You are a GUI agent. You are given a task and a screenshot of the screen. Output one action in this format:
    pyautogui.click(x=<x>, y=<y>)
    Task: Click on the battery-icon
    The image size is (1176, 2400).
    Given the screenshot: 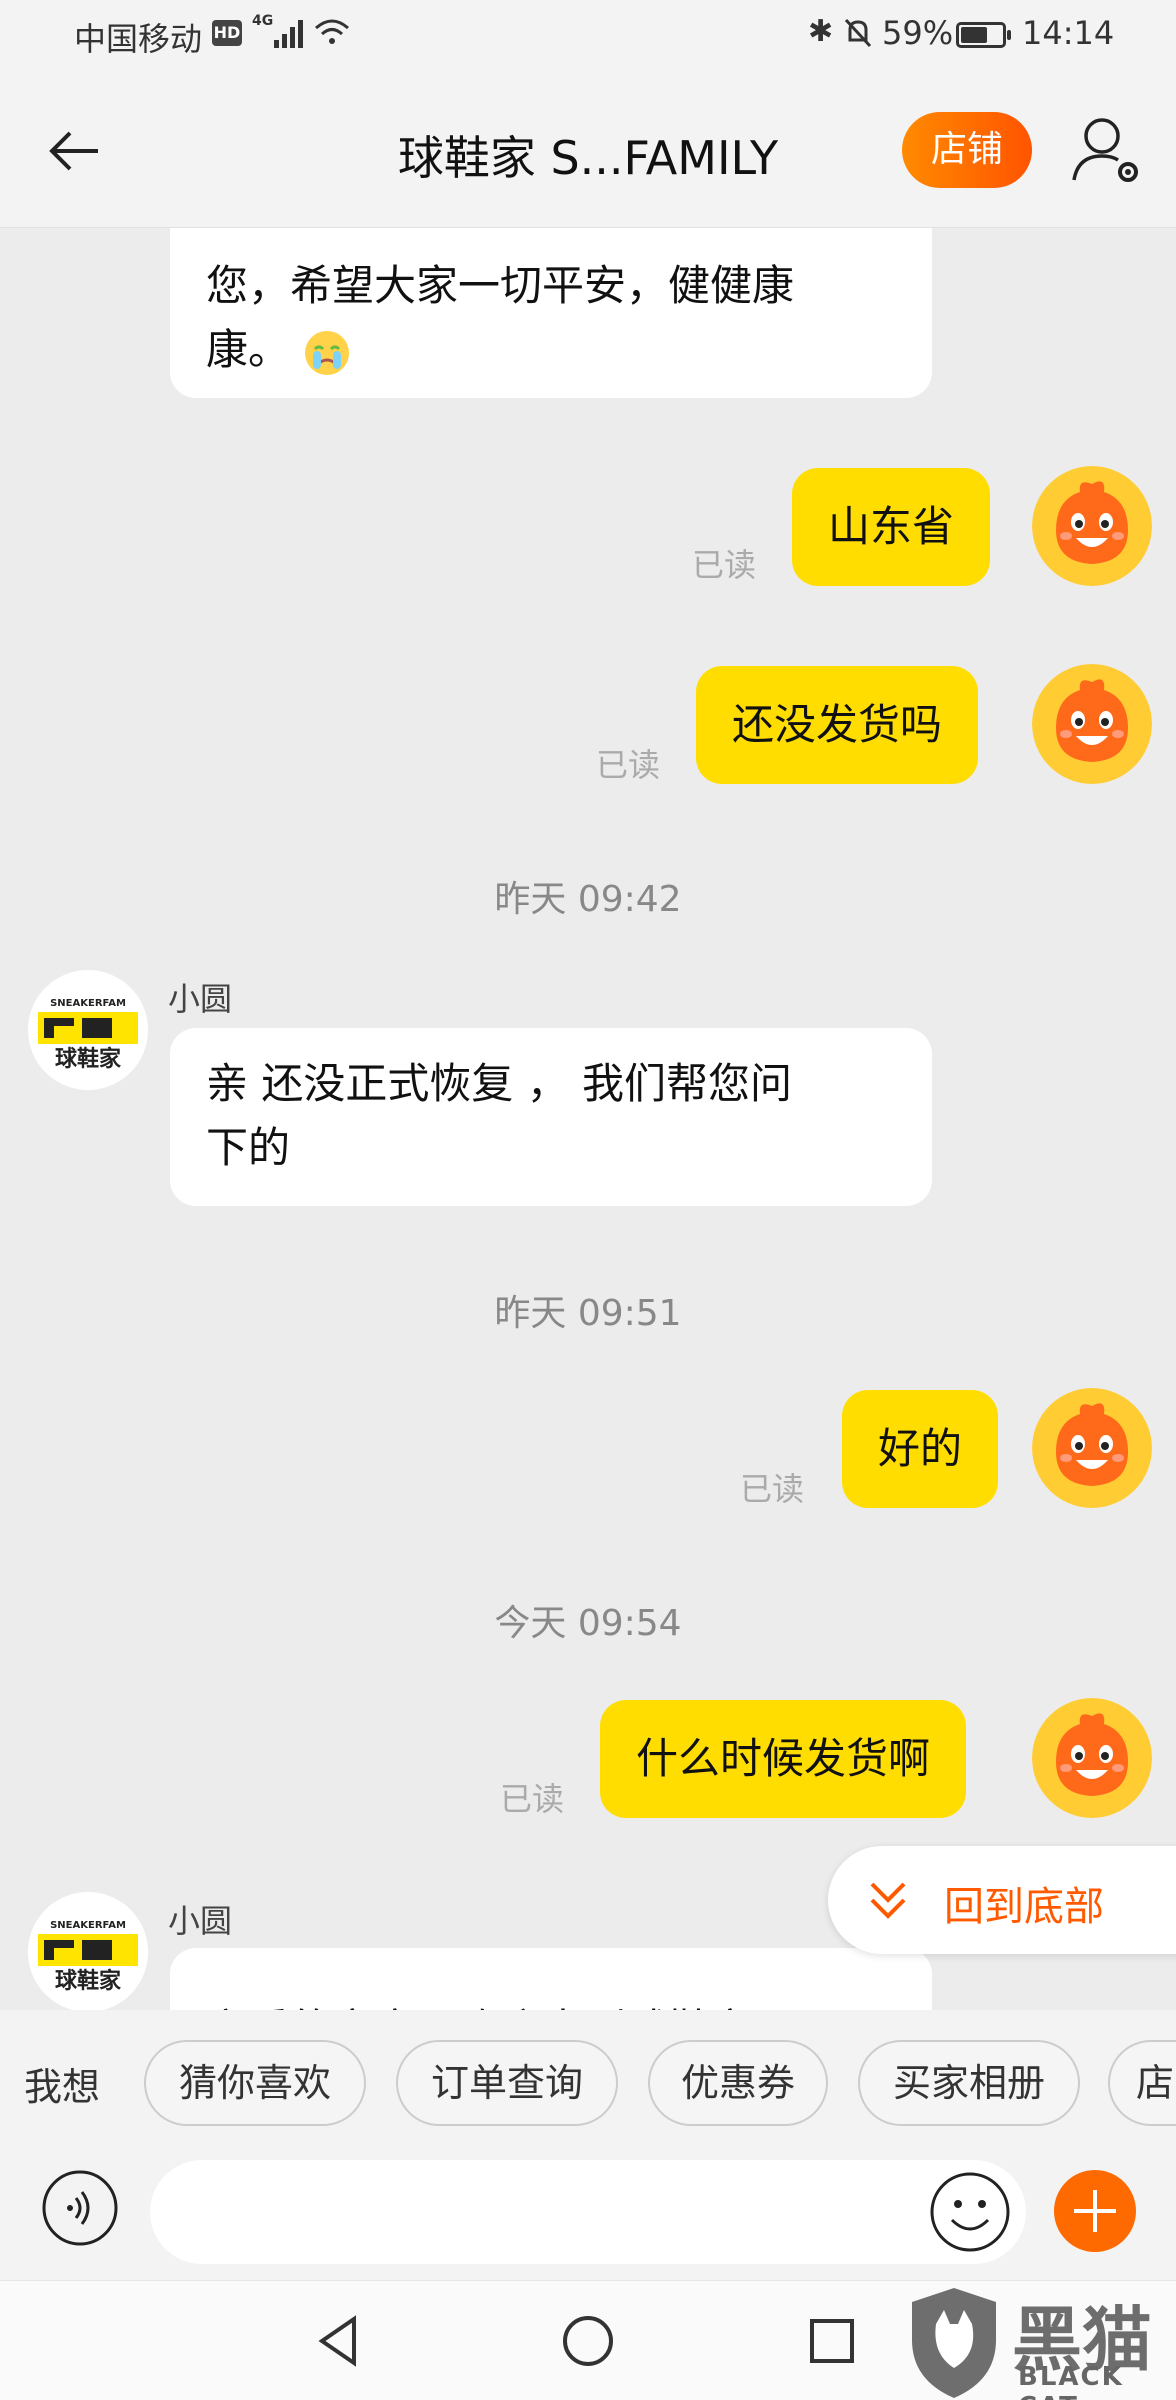 What is the action you would take?
    pyautogui.click(x=983, y=35)
    